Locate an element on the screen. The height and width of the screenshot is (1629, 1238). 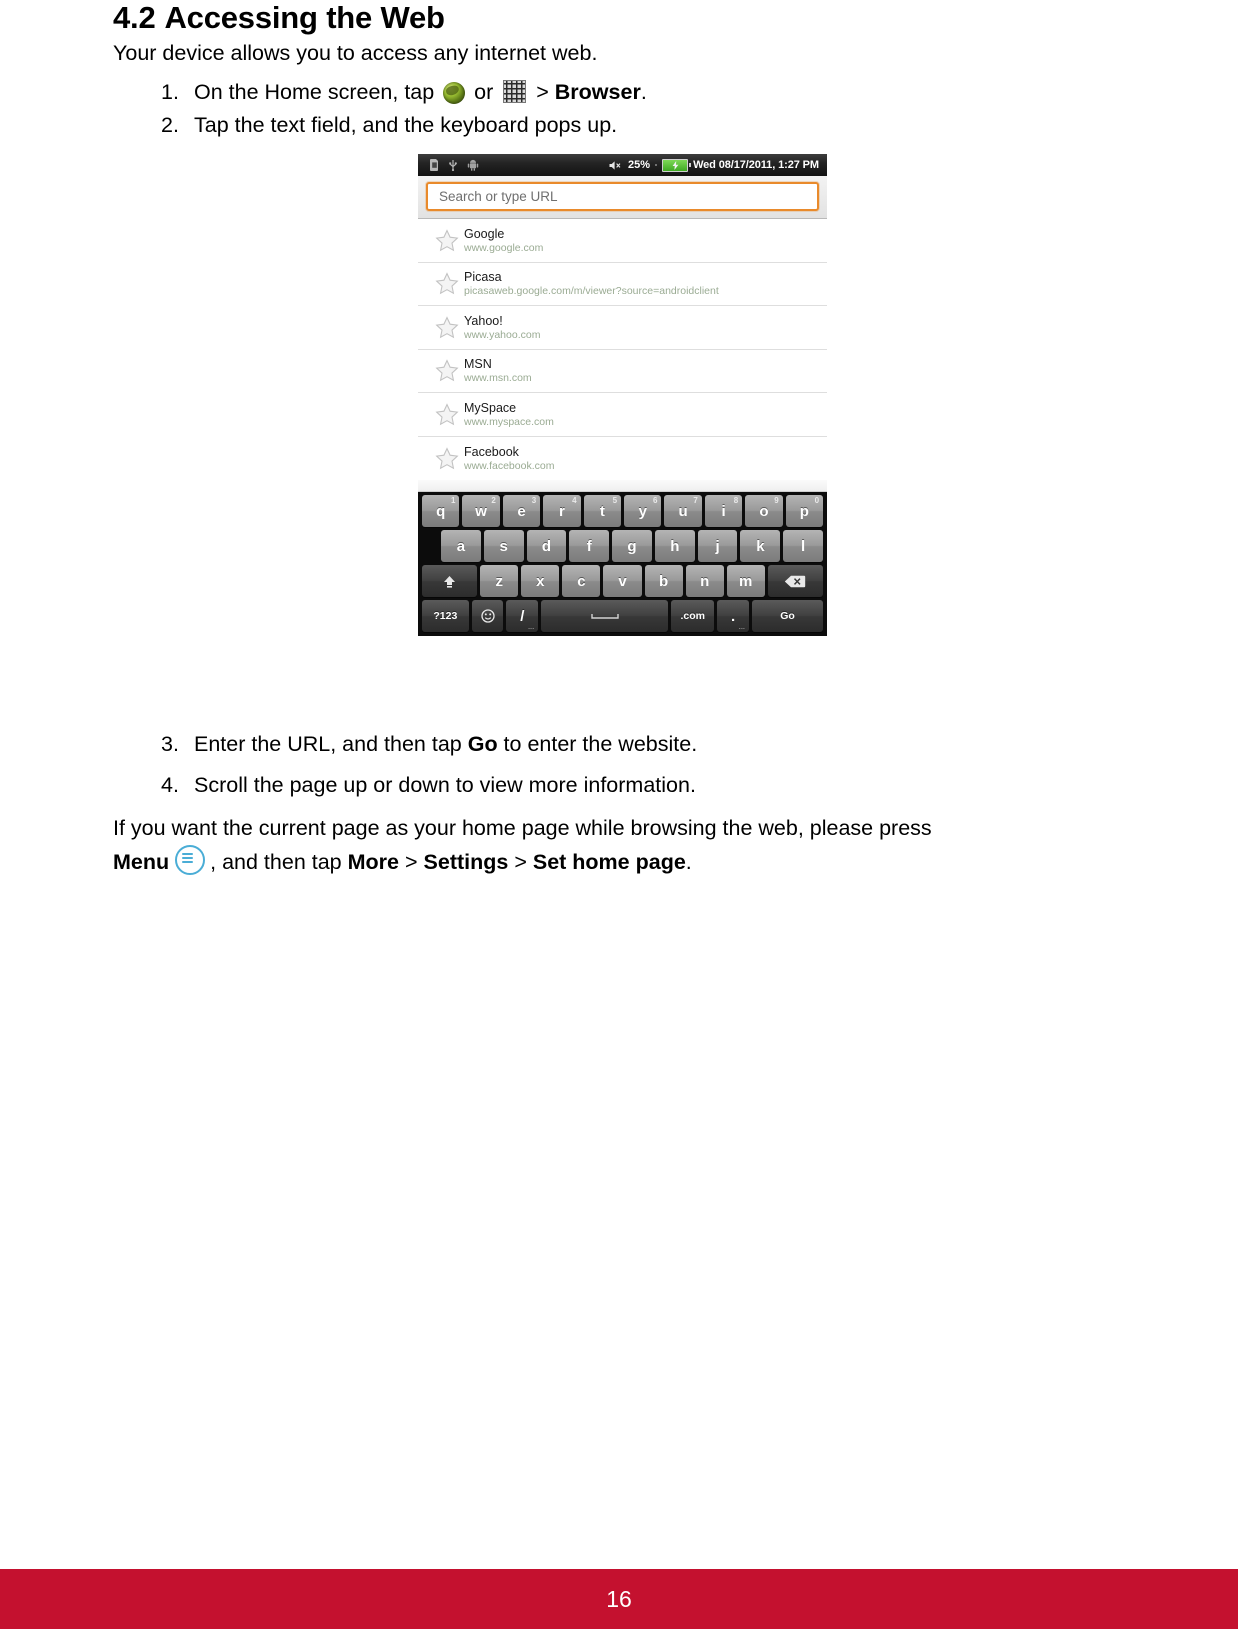
step-number: 3. is located at coordinates (170, 744).